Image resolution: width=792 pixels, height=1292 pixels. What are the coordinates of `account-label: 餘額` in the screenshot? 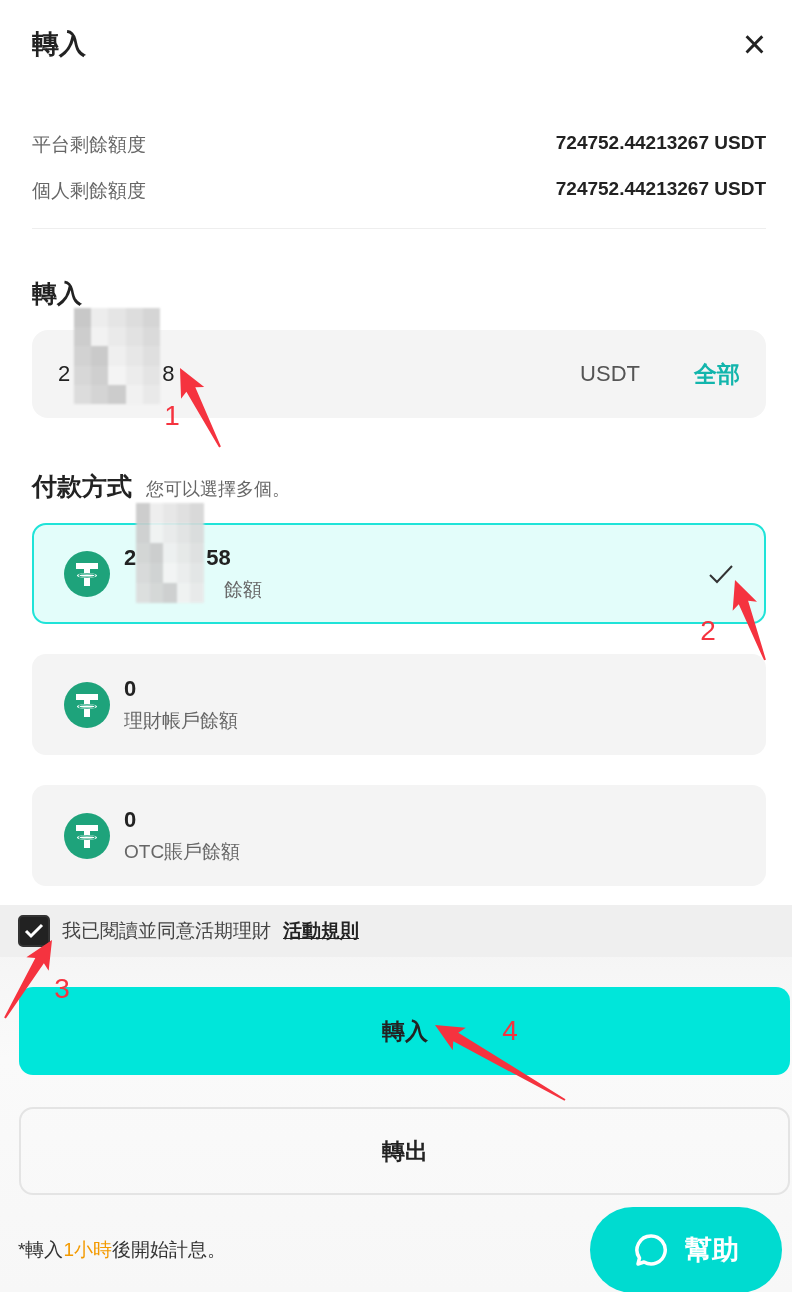 It's located at (243, 589).